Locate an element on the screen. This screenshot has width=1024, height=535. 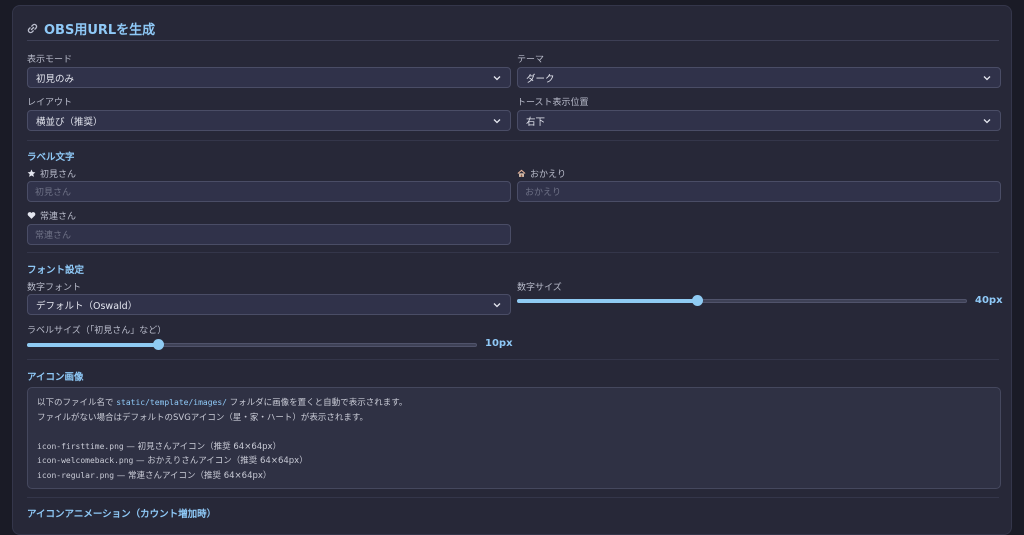
heart-icon is located at coordinates (31, 215).